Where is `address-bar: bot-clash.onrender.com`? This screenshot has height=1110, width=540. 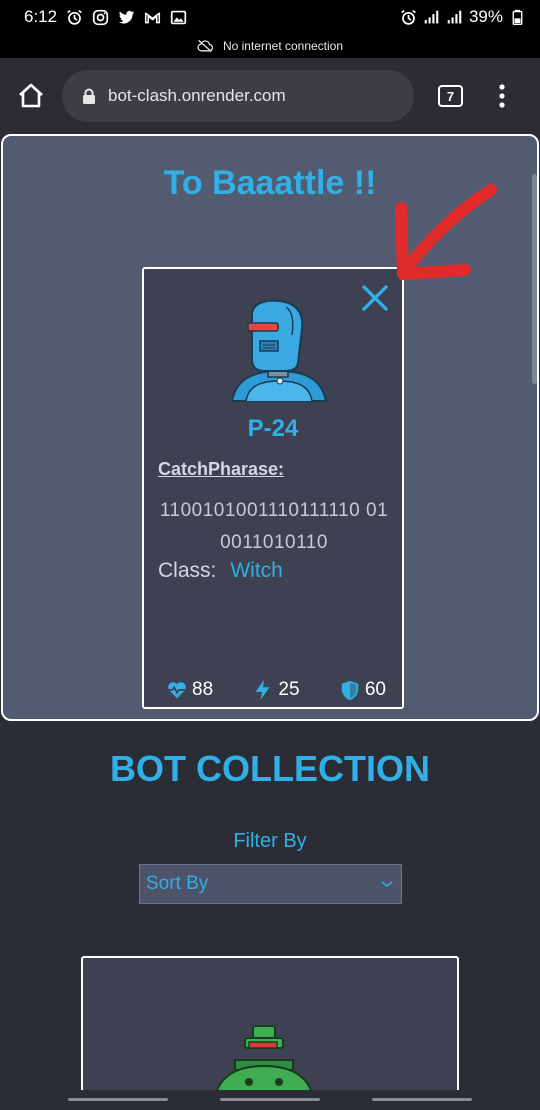 address-bar: bot-clash.onrender.com is located at coordinates (238, 96).